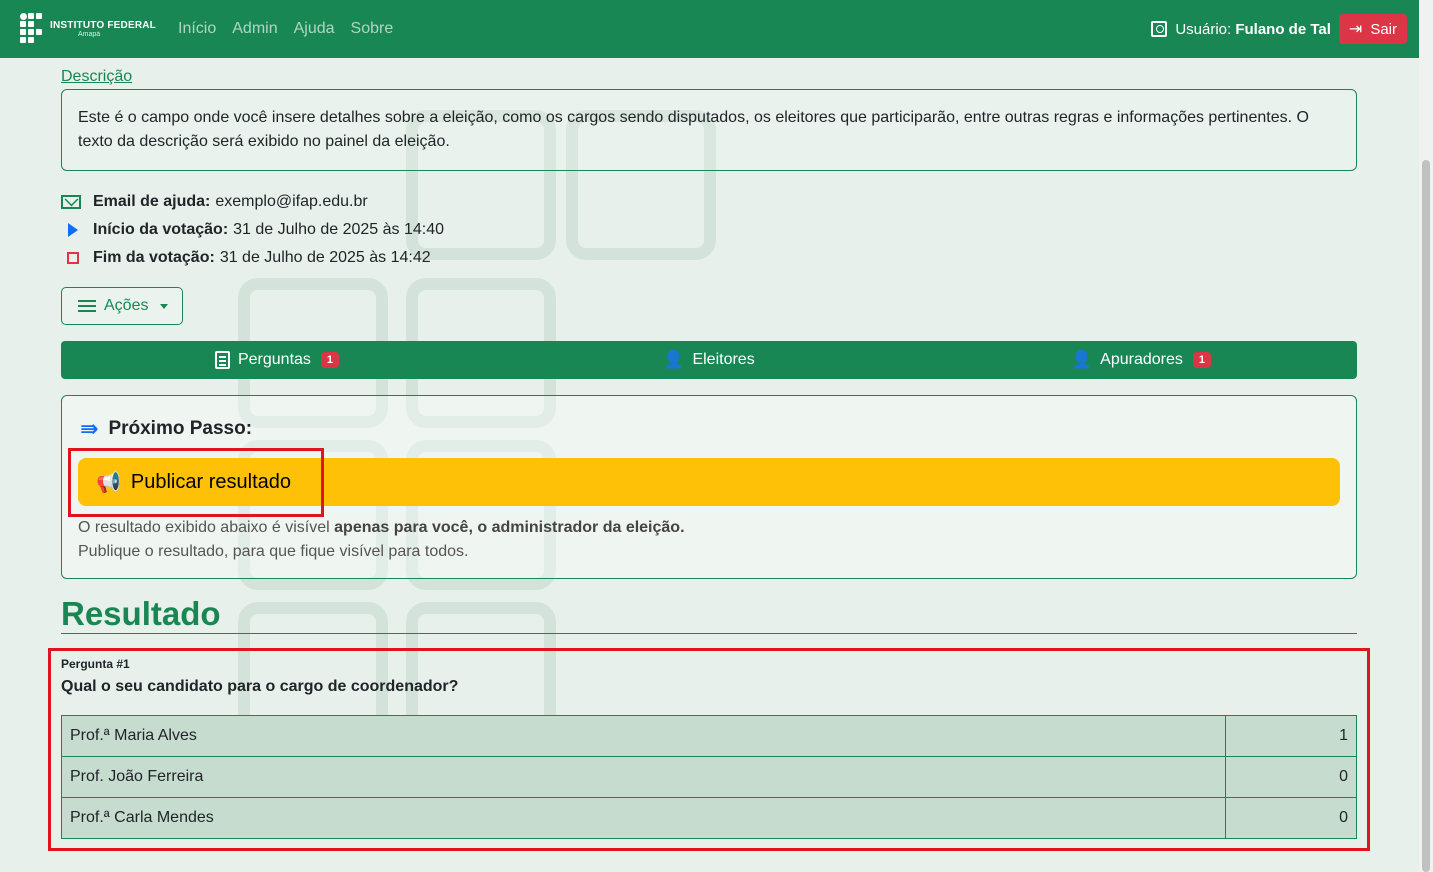 This screenshot has width=1433, height=872. What do you see at coordinates (96, 77) in the screenshot?
I see `description-link: Descrição` at bounding box center [96, 77].